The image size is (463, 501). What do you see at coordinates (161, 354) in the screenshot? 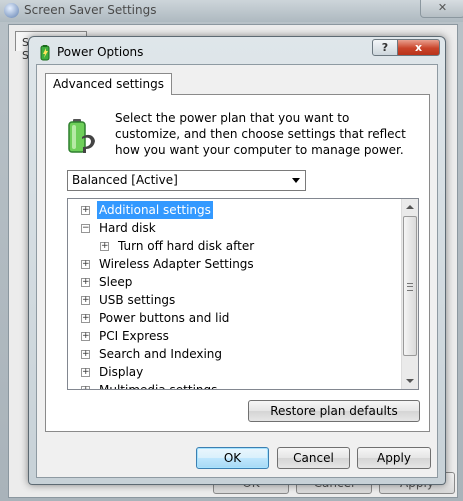
I see `tree-item-label: Search and Indexing` at bounding box center [161, 354].